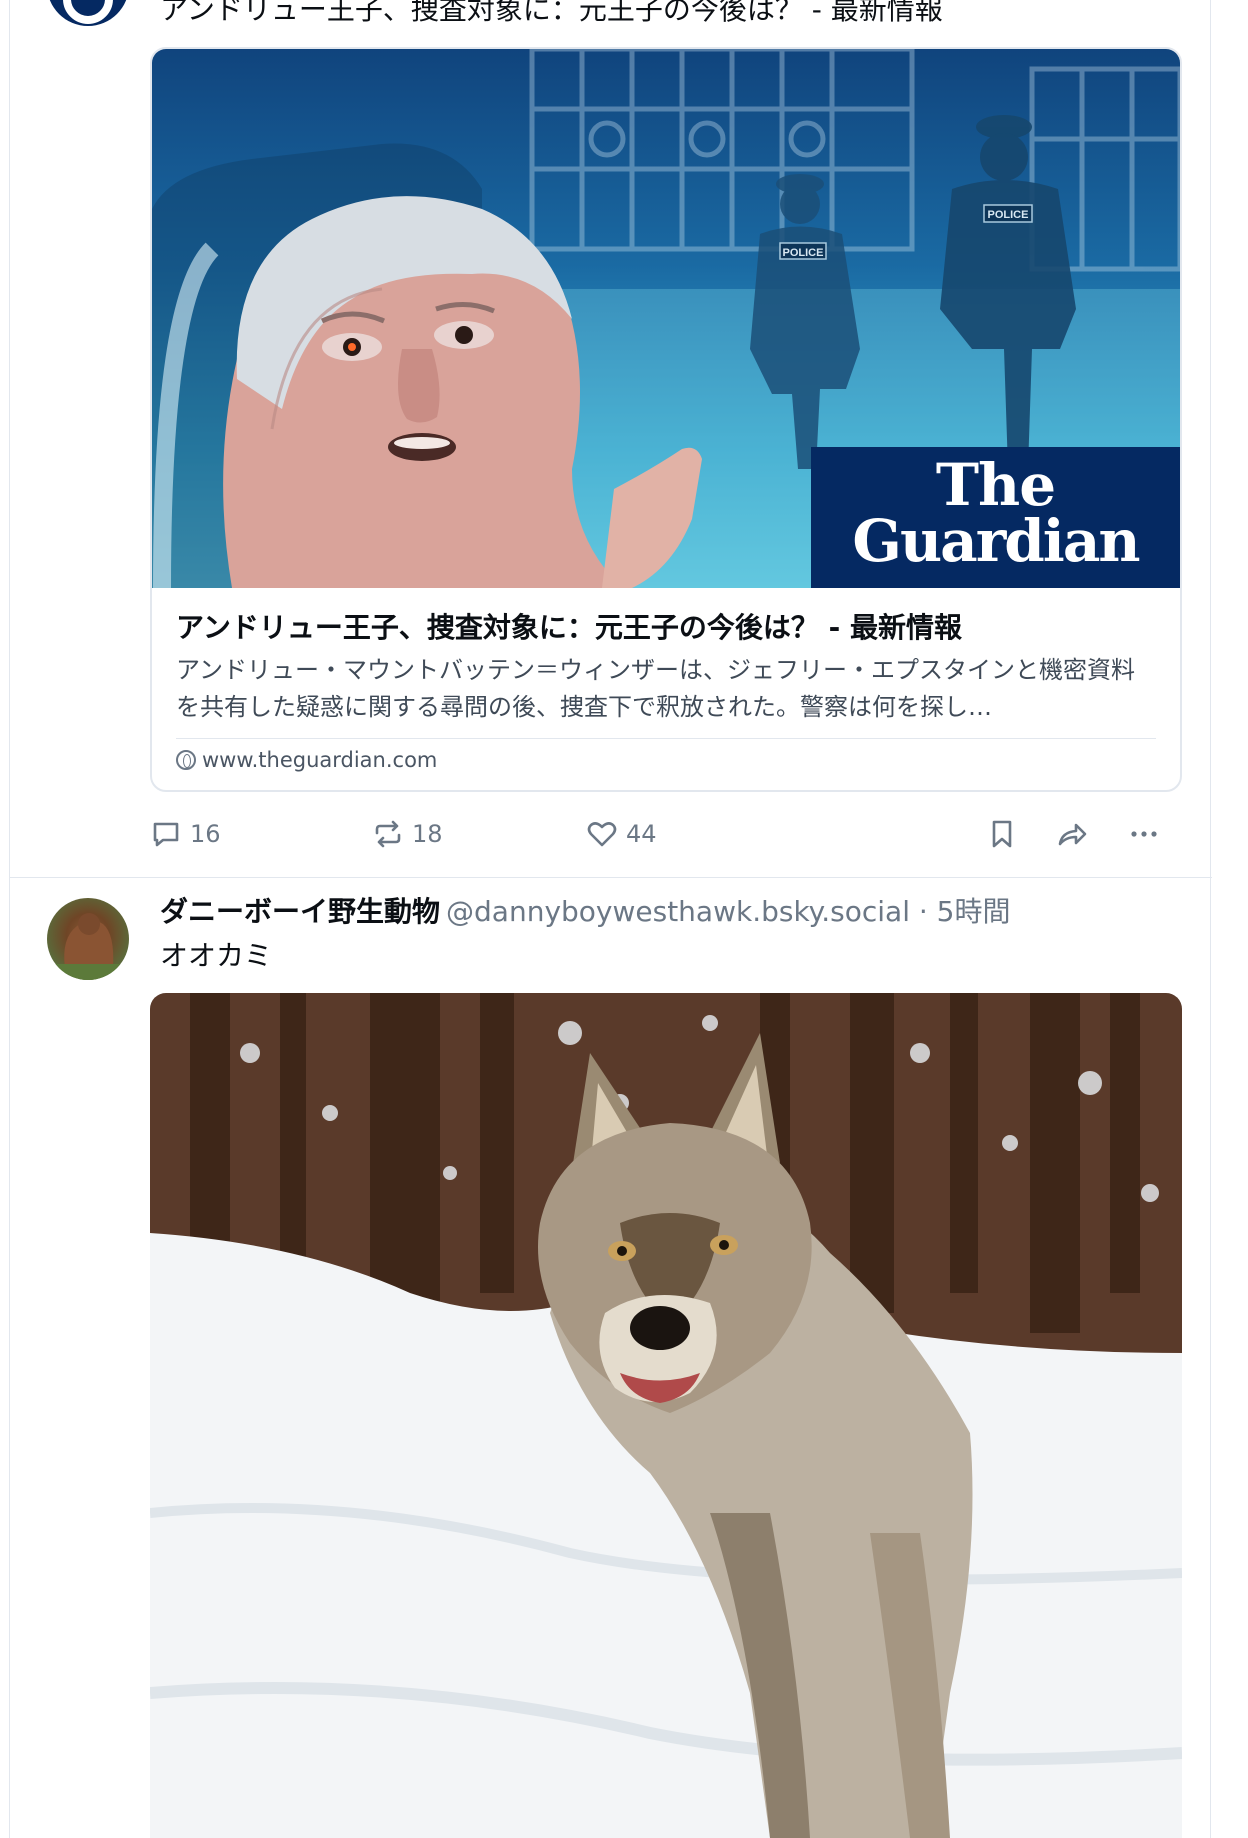 The width and height of the screenshot is (1248, 1838). Describe the element at coordinates (186, 760) in the screenshot. I see `globe-icon` at that location.